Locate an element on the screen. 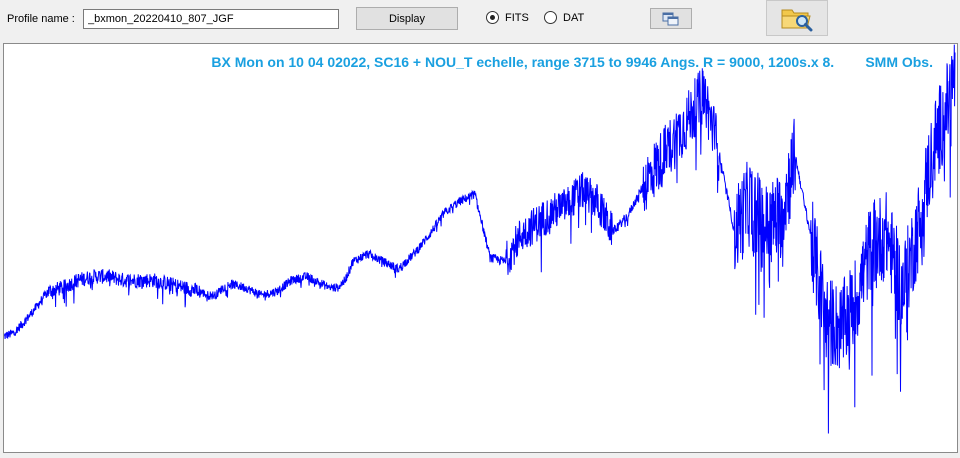  radio-dat: DAT is located at coordinates (564, 17).